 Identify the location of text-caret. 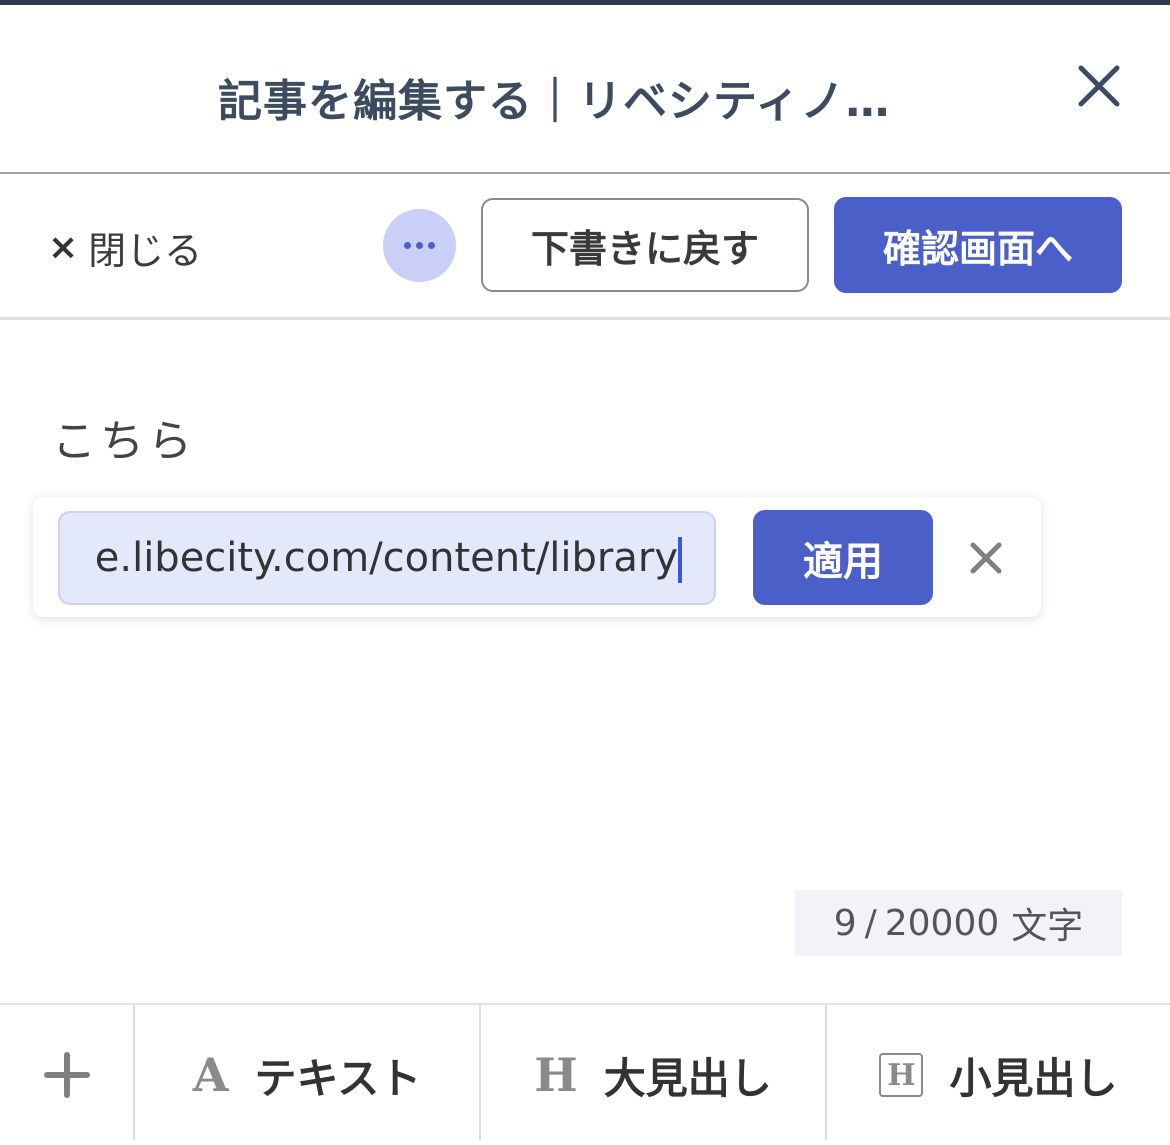
(680, 560).